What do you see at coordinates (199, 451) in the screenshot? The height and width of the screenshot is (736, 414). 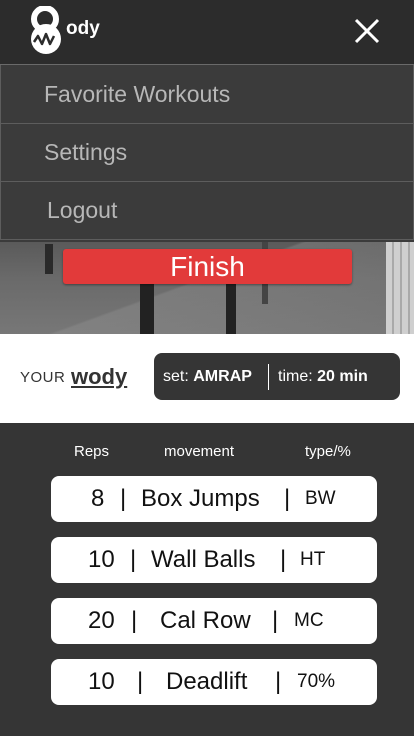 I see `header-movement: movement` at bounding box center [199, 451].